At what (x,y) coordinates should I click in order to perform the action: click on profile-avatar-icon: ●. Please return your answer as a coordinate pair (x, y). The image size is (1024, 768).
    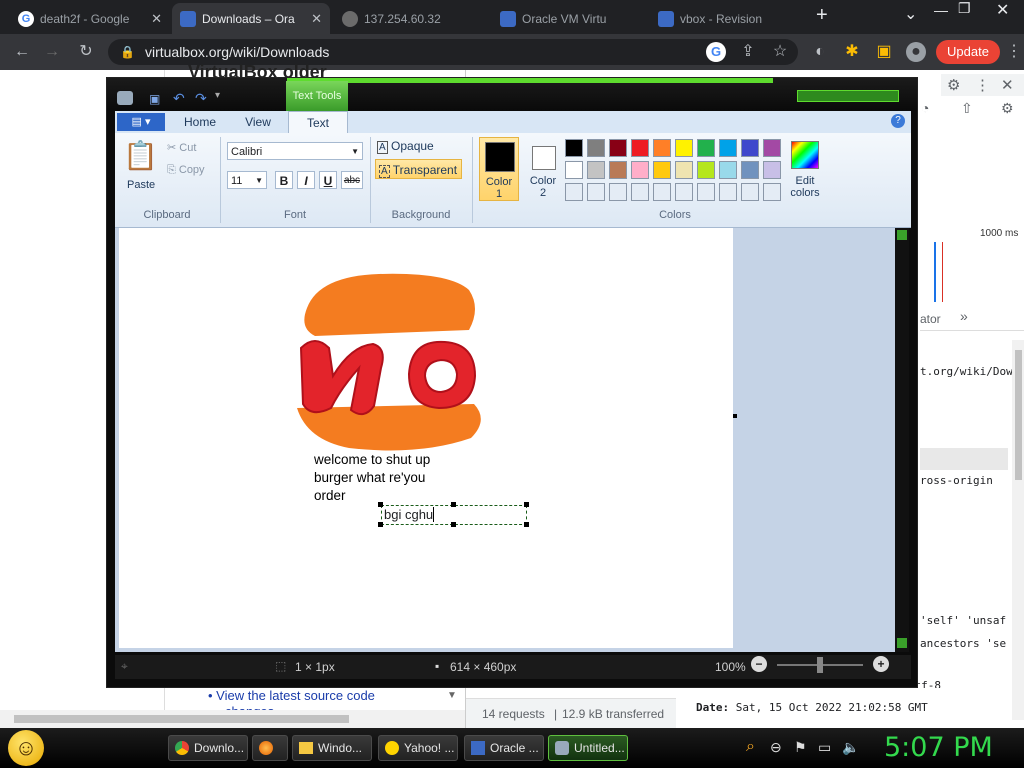
    Looking at the image, I should click on (916, 52).